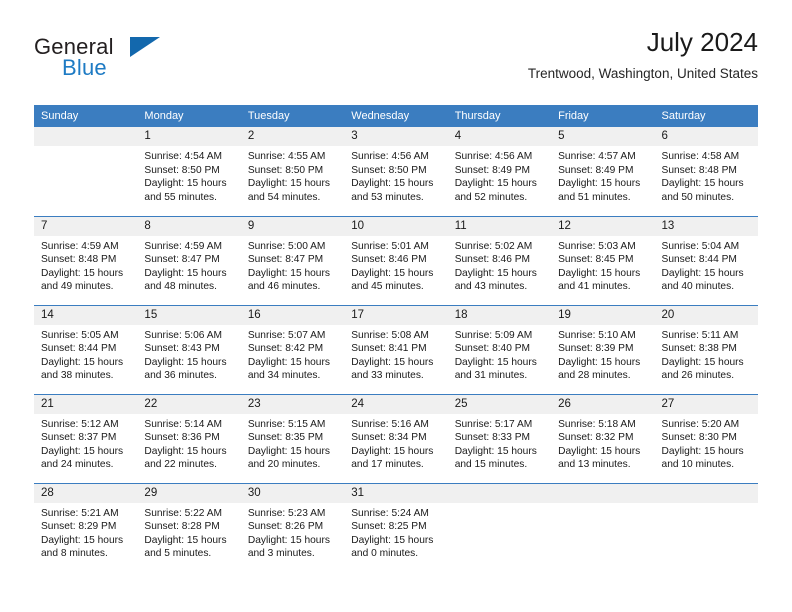 This screenshot has width=792, height=612. Describe the element at coordinates (182, 527) in the screenshot. I see `sunset-text: Sunset: 8:28 PM` at that location.